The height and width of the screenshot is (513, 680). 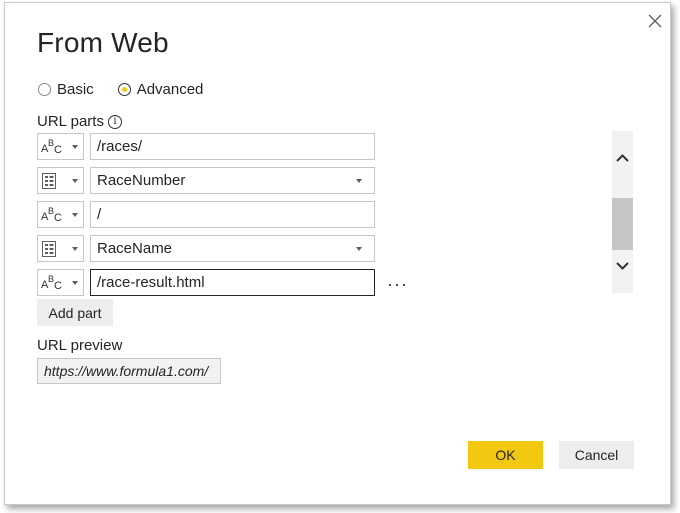 What do you see at coordinates (114, 121) in the screenshot?
I see `info-icon: i` at bounding box center [114, 121].